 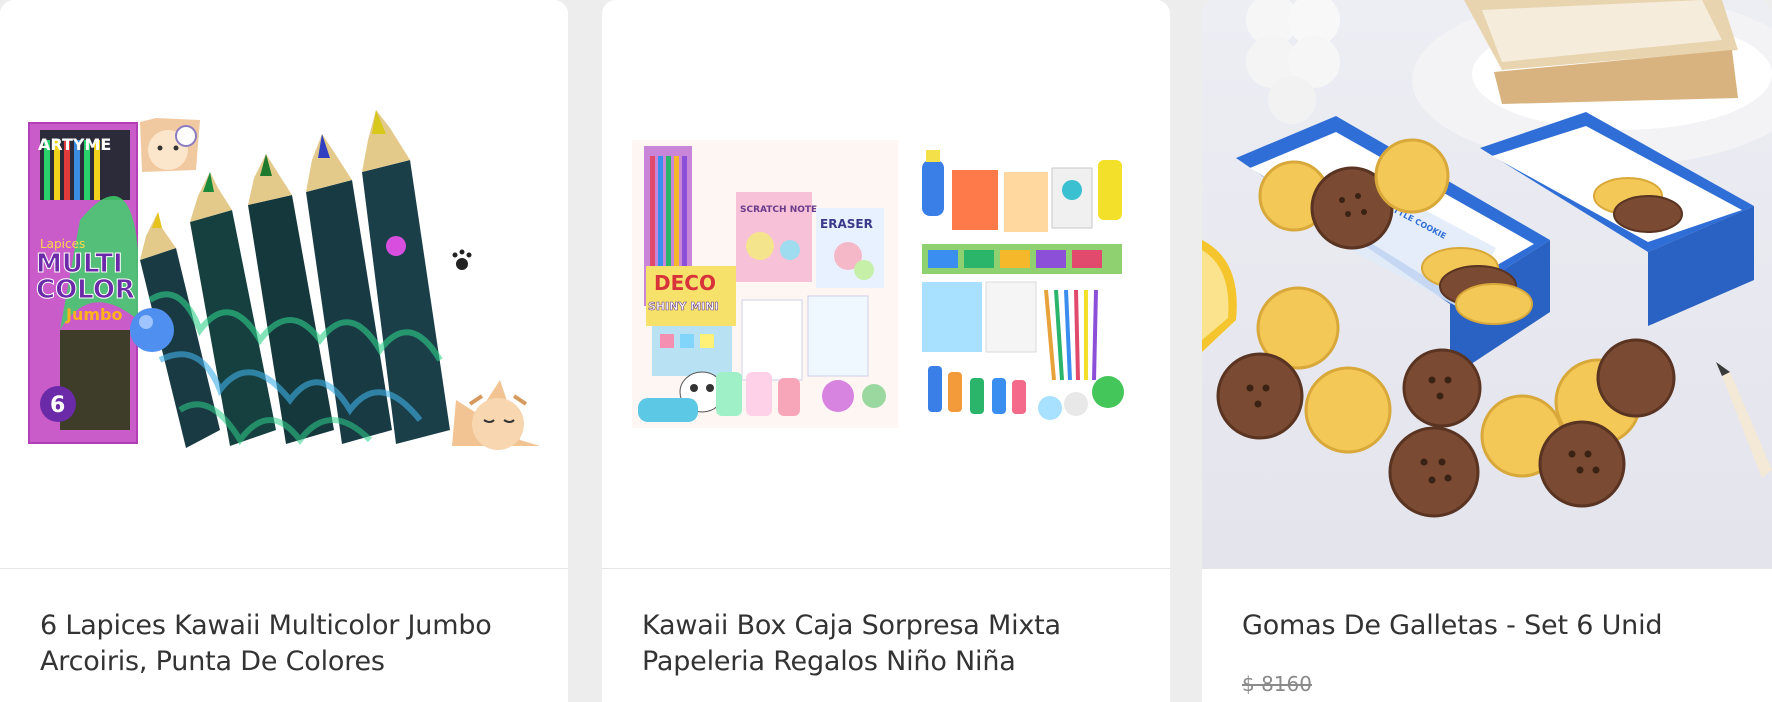 What do you see at coordinates (685, 283) in the screenshot?
I see `svg-text: DECO` at bounding box center [685, 283].